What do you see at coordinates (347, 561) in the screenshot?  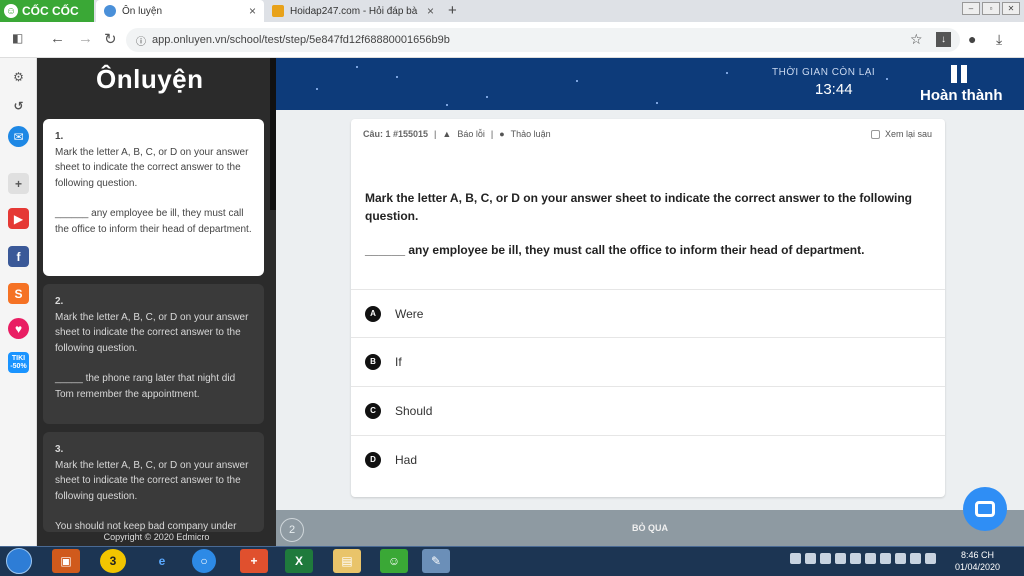 I see `file-explorer-icon: ▤` at bounding box center [347, 561].